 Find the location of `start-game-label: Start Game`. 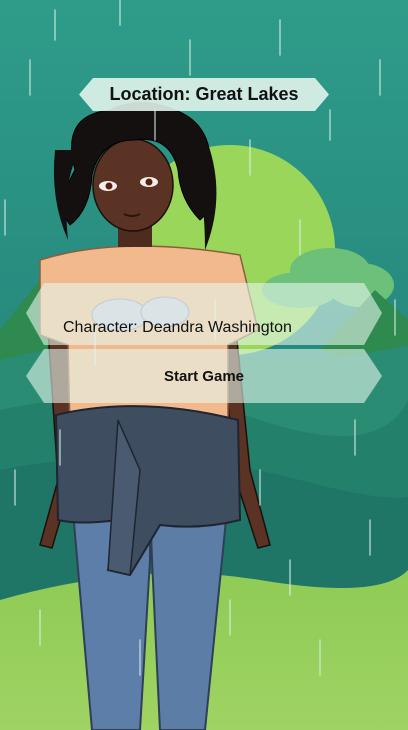

start-game-label: Start Game is located at coordinates (204, 376).